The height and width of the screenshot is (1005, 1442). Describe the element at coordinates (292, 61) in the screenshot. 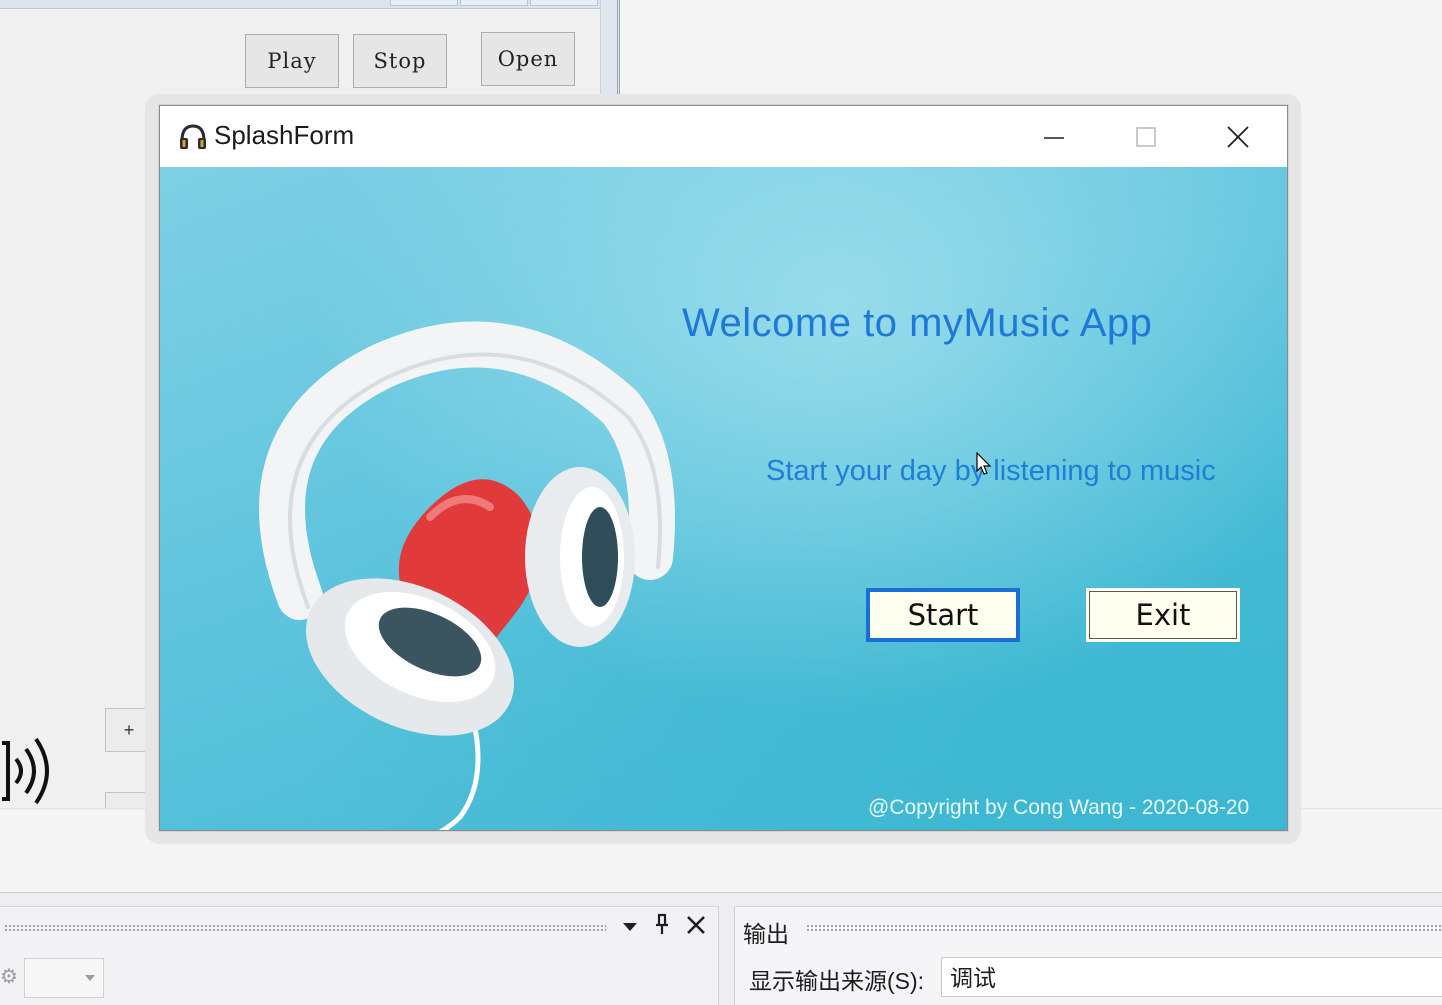

I see `play-button: Play` at that location.